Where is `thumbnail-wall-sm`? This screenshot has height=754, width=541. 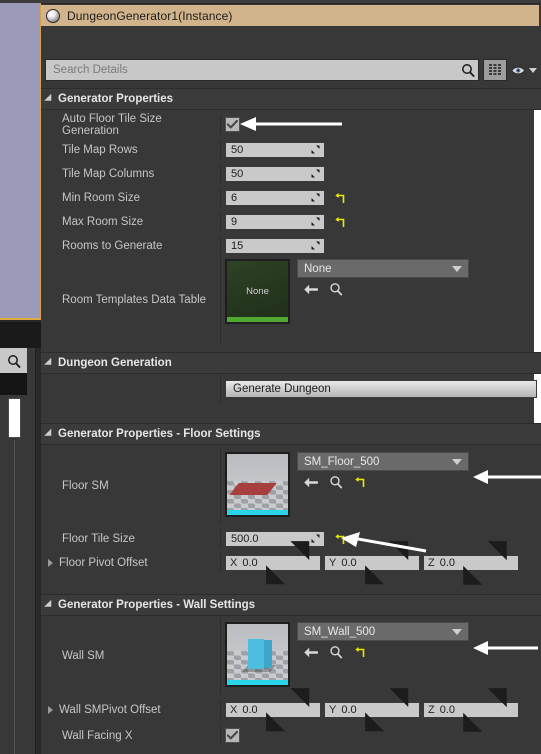
thumbnail-wall-sm is located at coordinates (257, 654).